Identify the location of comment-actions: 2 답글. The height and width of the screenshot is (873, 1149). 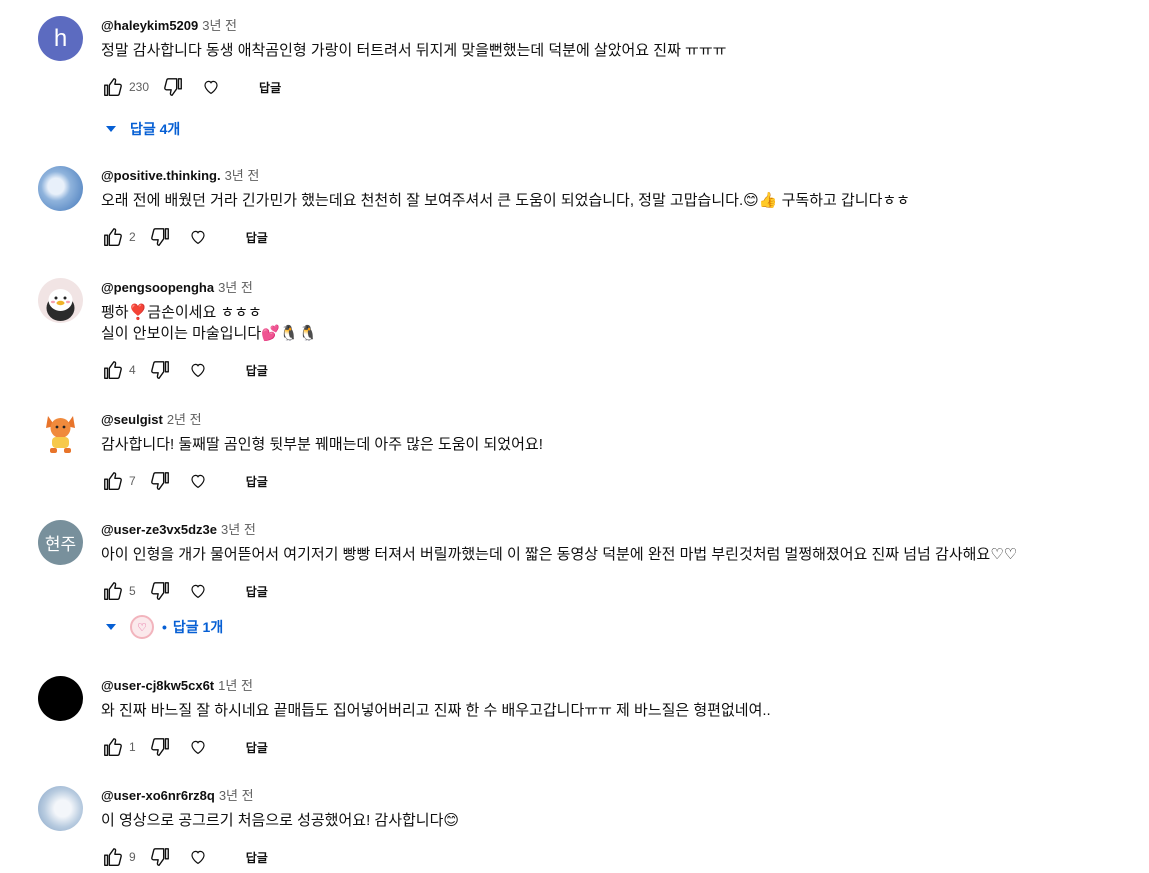
(619, 237).